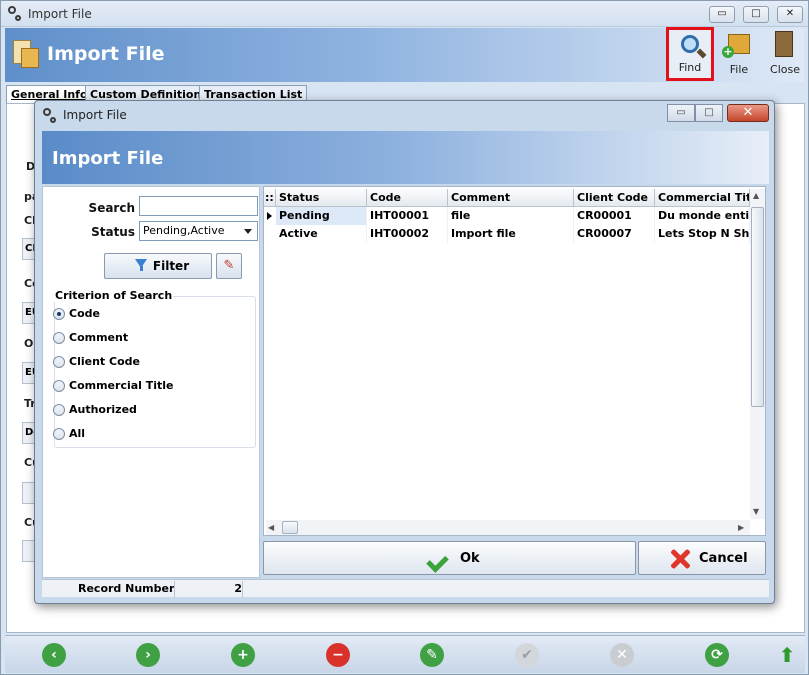 Image resolution: width=809 pixels, height=675 pixels. What do you see at coordinates (121, 385) in the screenshot?
I see `radio-label: Commercial Title` at bounding box center [121, 385].